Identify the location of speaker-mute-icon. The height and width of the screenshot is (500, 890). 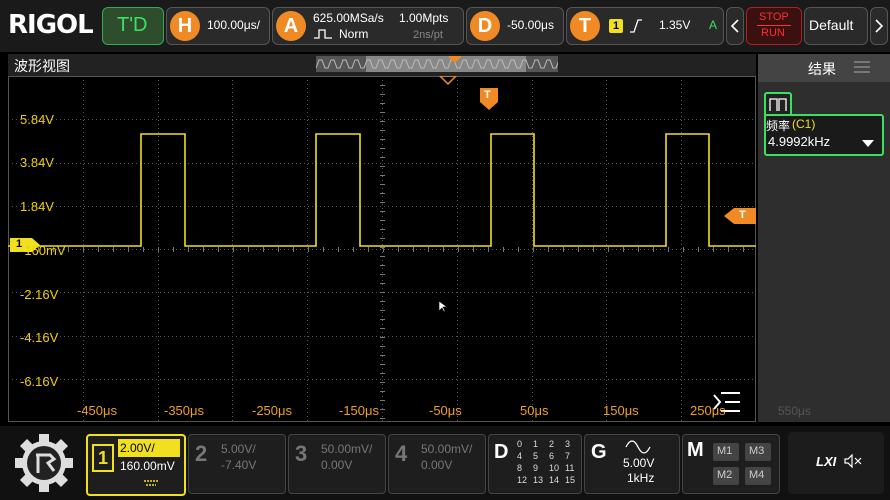
(853, 461).